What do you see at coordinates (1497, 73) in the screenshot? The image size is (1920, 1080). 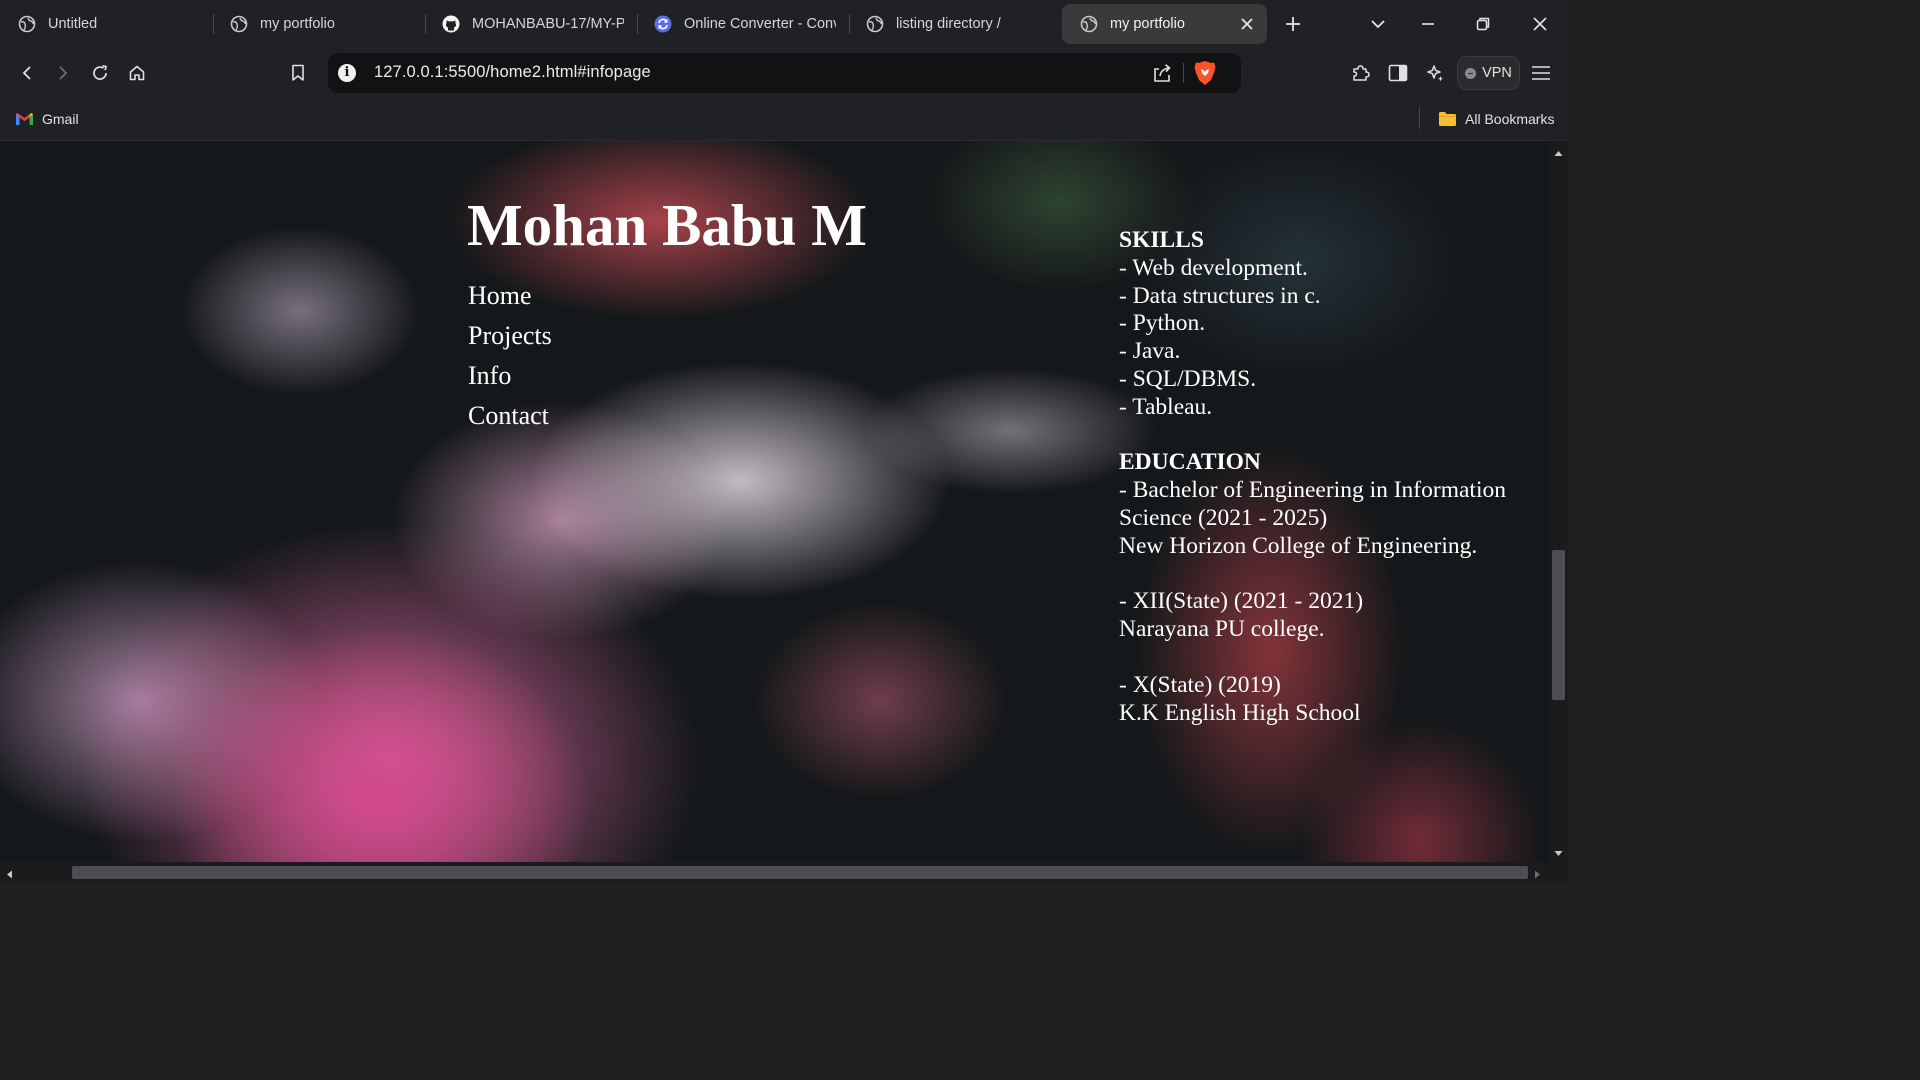 I see `vpn-label: VPN` at bounding box center [1497, 73].